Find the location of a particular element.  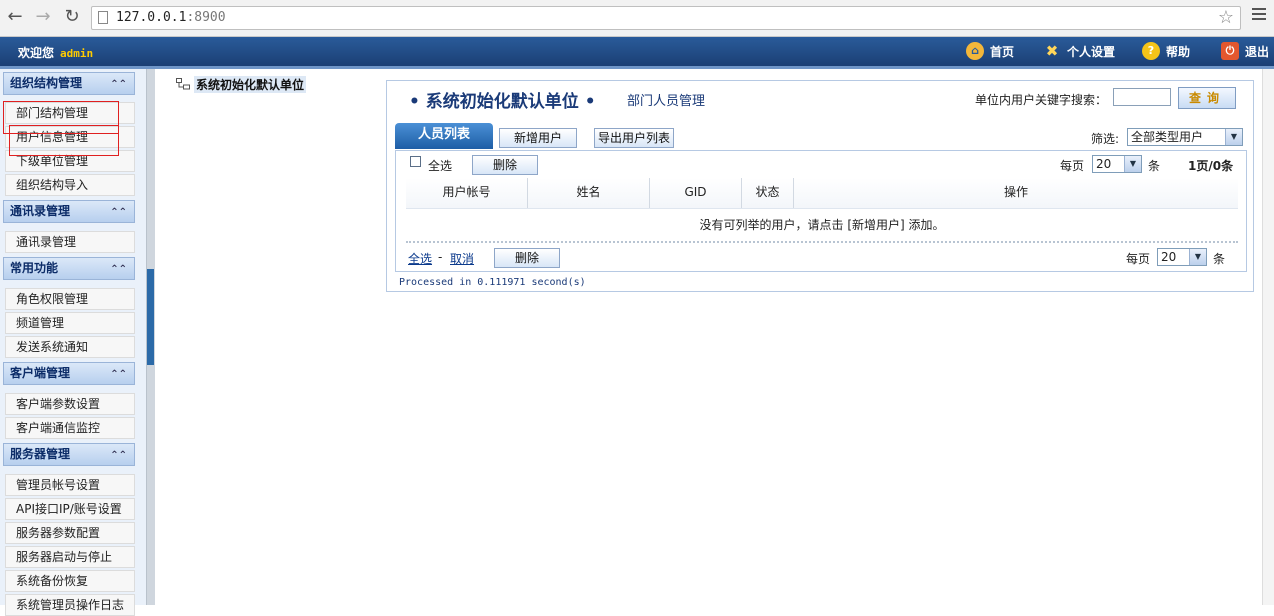

sidebar-group-client: 客户端管理 ⌃⌃ is located at coordinates (69, 373).